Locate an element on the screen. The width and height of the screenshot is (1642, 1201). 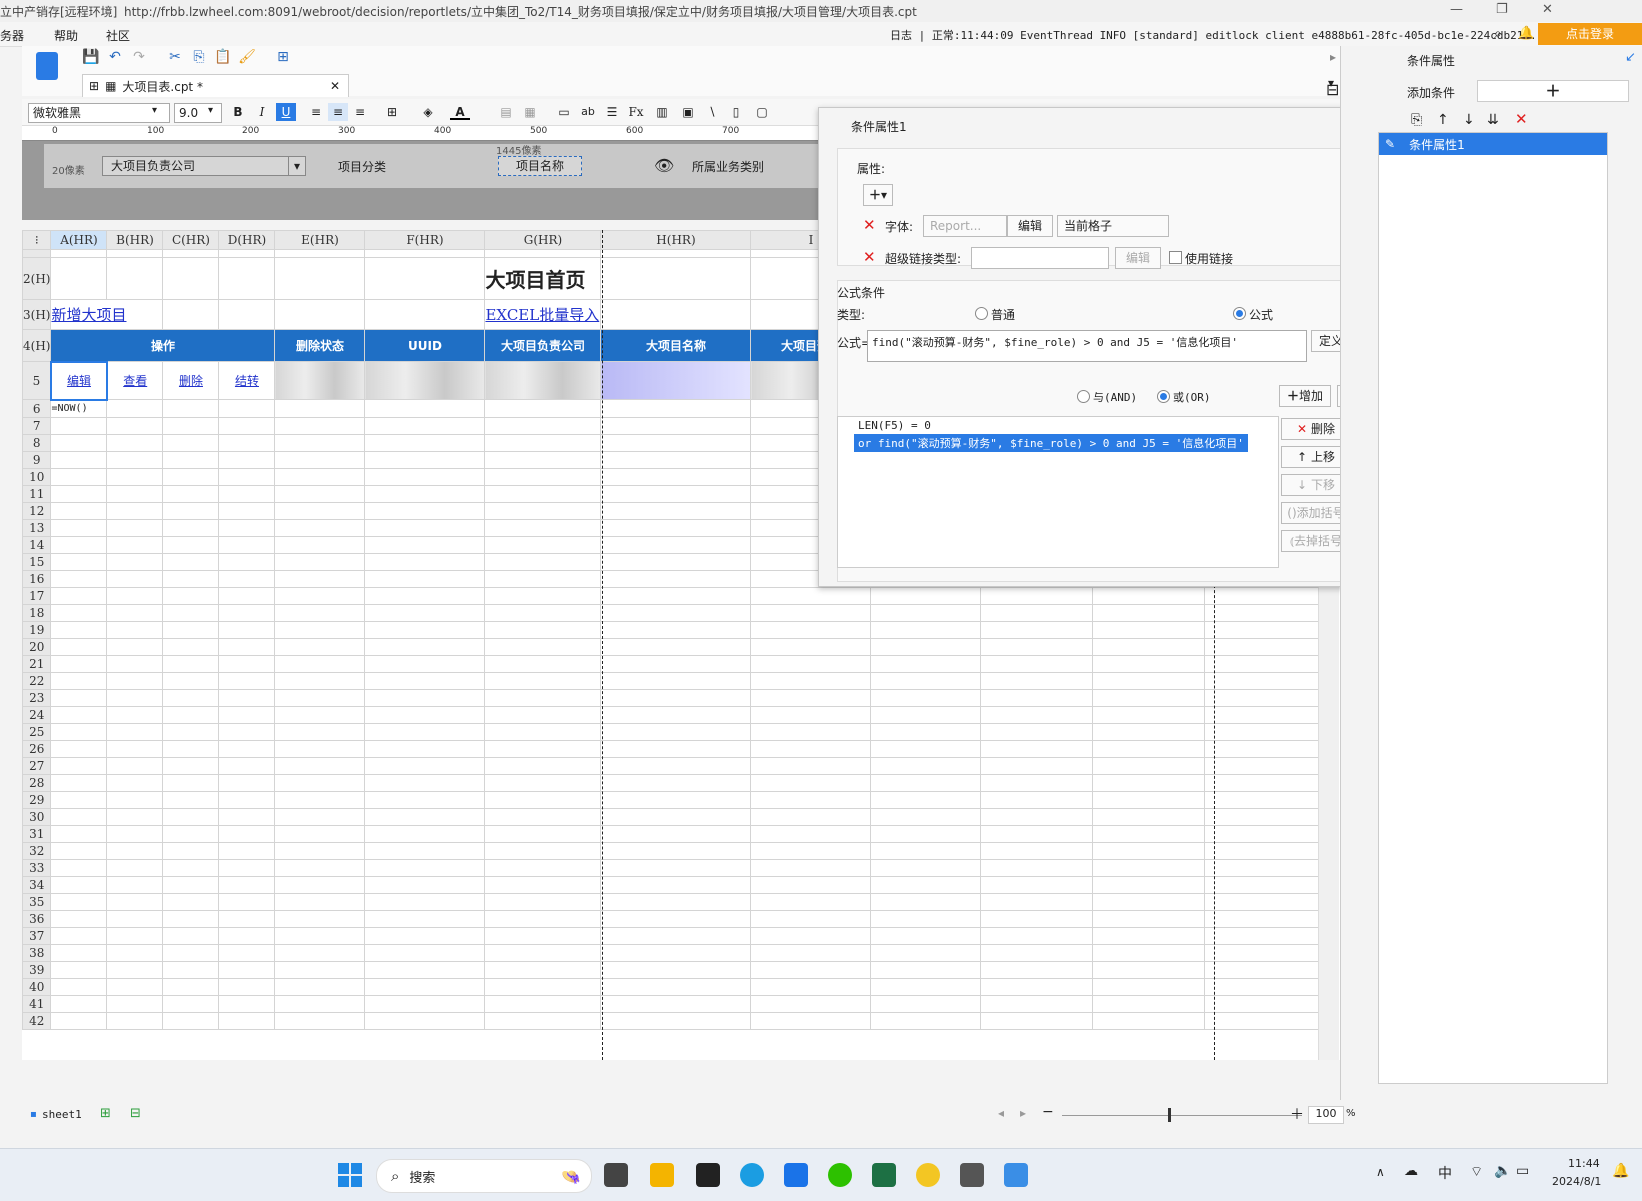
delete-action-cell: 删除 is located at coordinates (191, 380).